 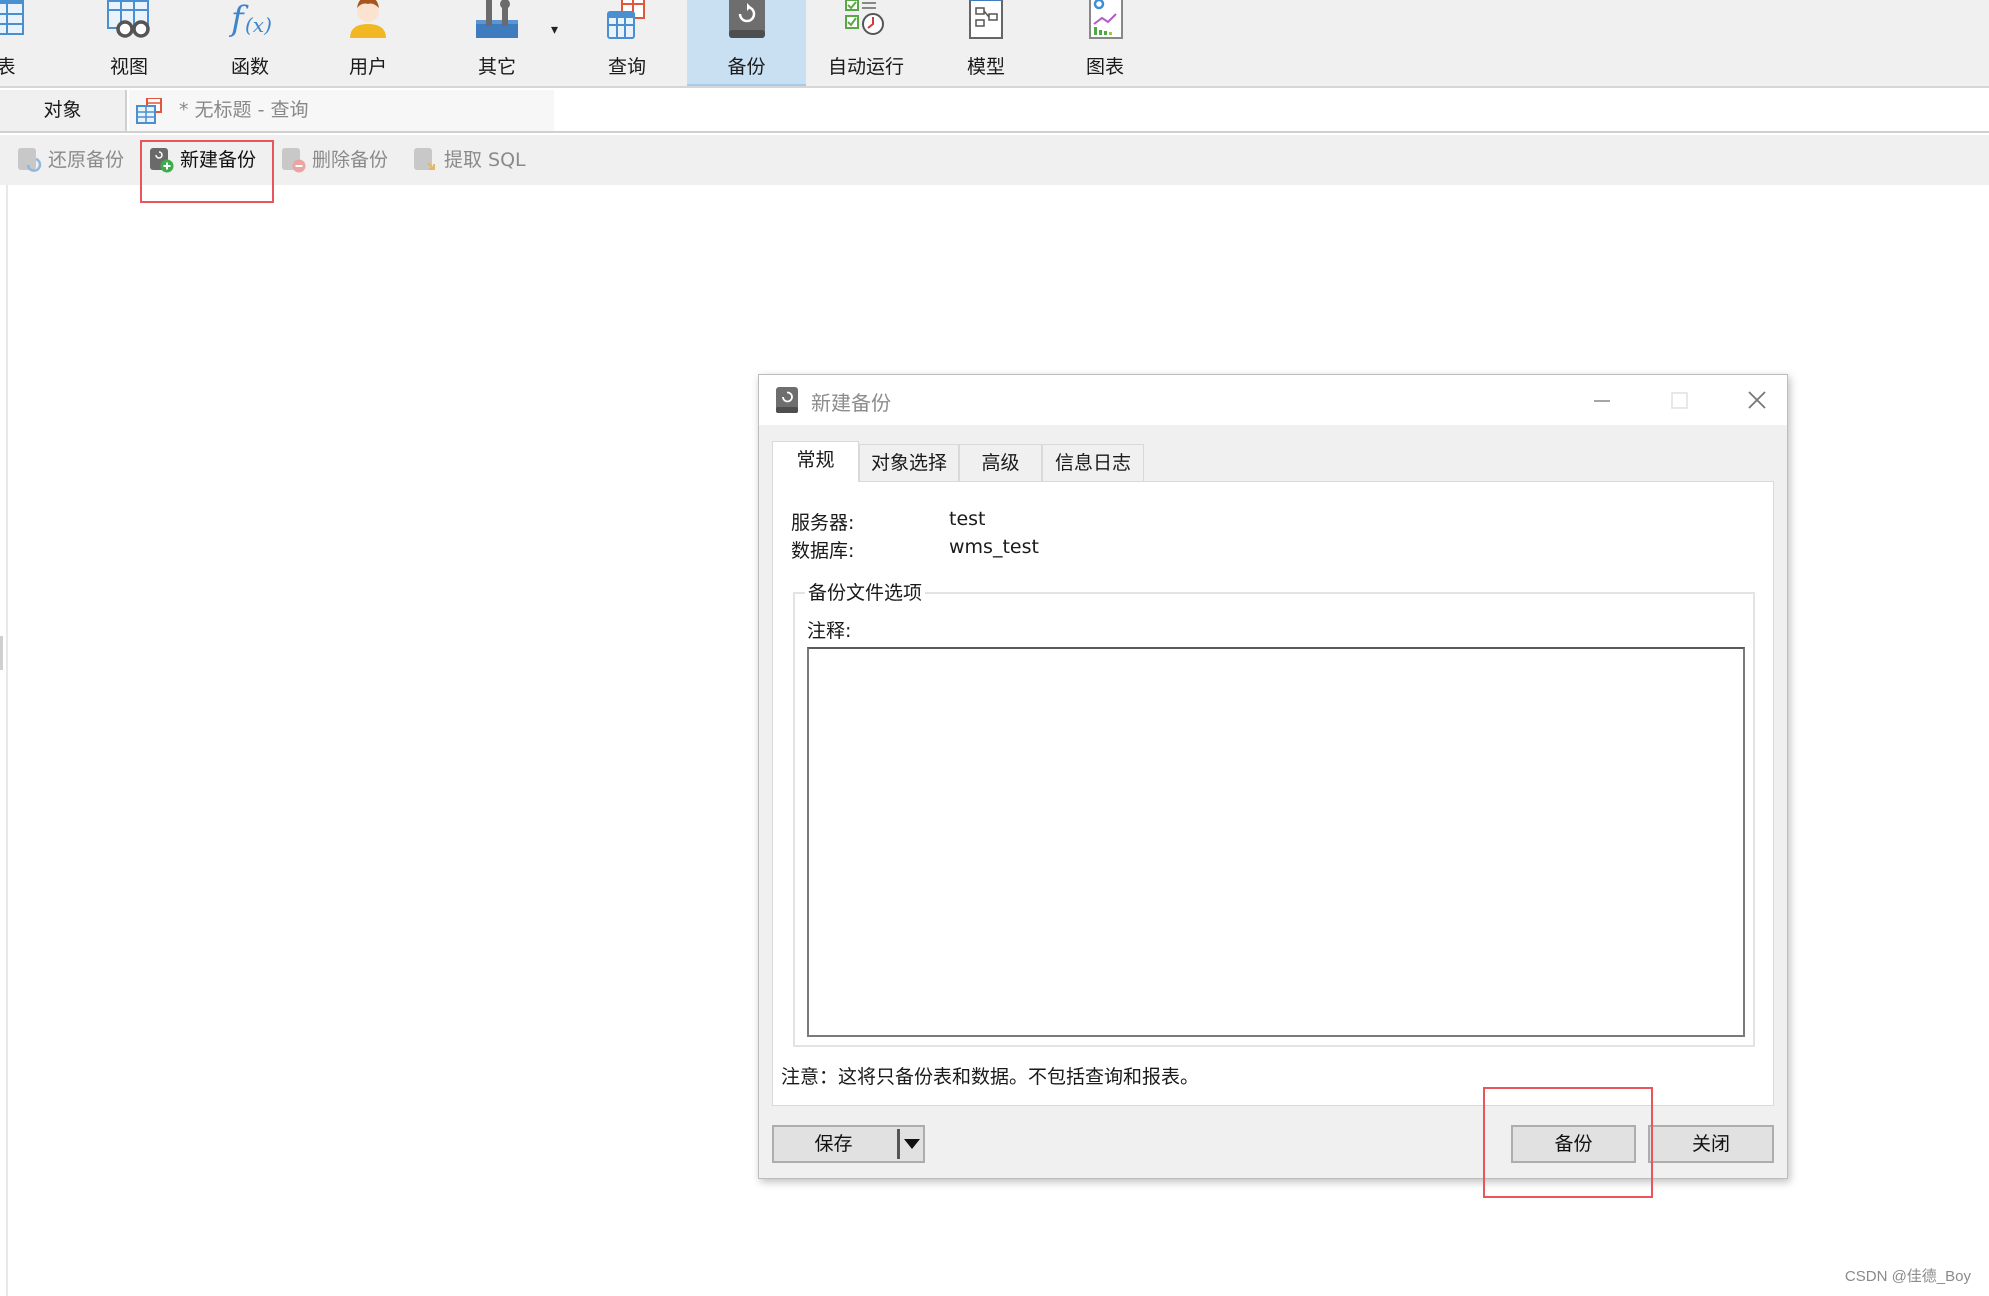 I want to click on query-tab-icon, so click(x=149, y=111).